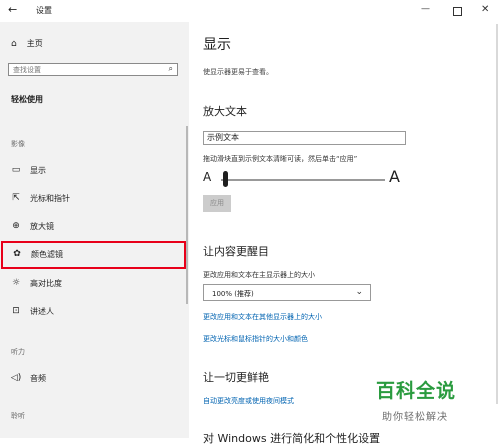  Describe the element at coordinates (12, 9) in the screenshot. I see `back-button: ←` at that location.